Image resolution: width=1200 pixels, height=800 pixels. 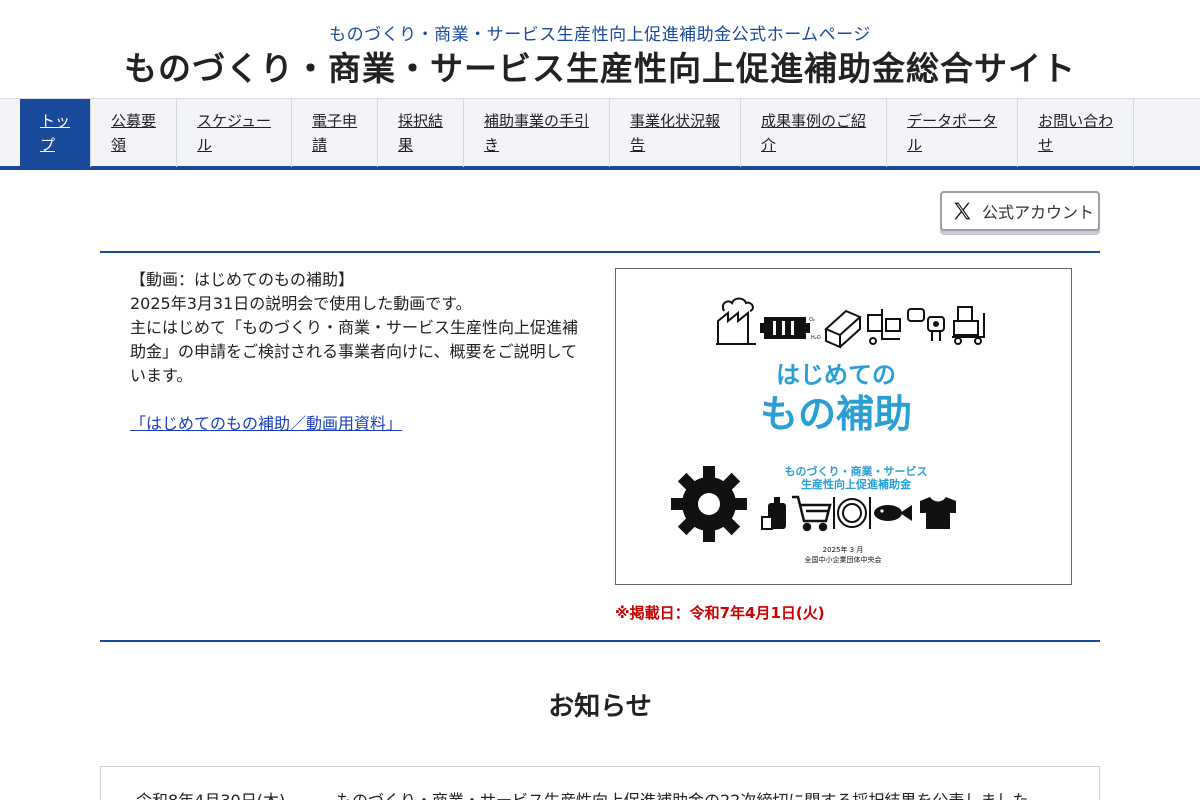 I want to click on forklift-icon, so click(x=884, y=327).